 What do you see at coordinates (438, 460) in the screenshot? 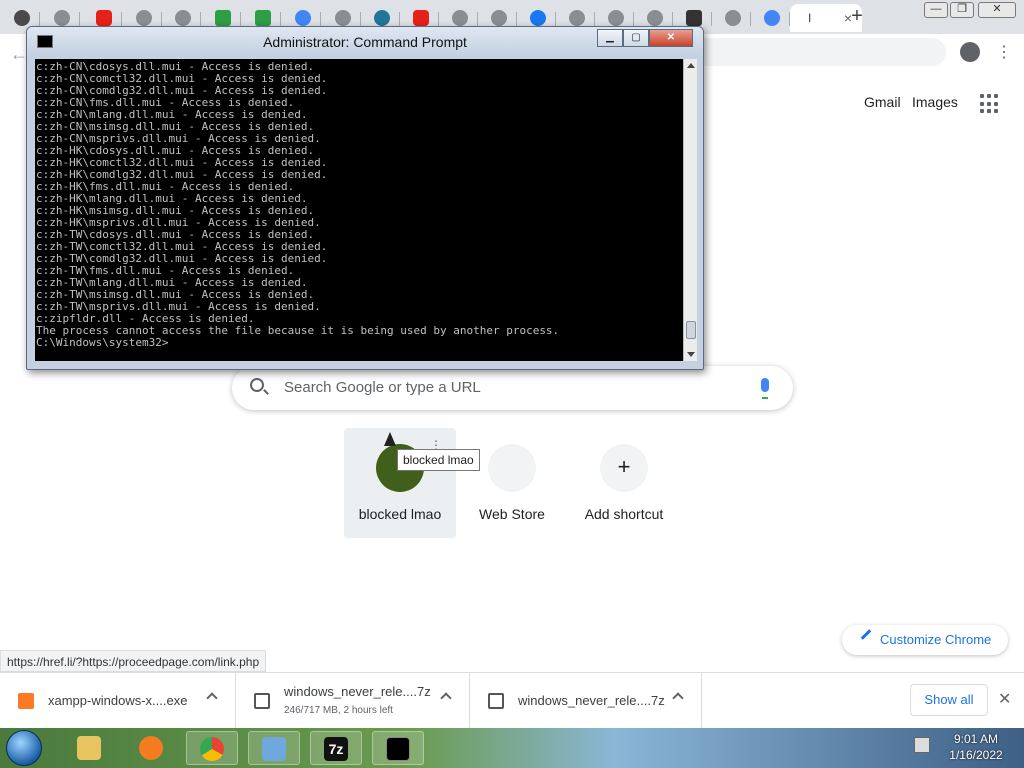
I see `shortcut-tooltip: blocked lmao` at bounding box center [438, 460].